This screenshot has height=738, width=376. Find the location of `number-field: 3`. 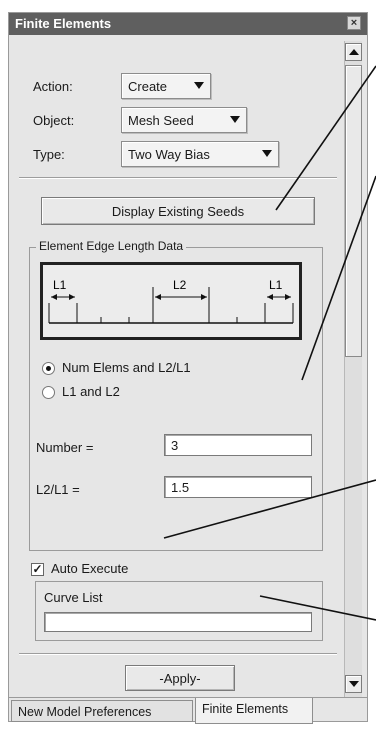

number-field: 3 is located at coordinates (238, 445).